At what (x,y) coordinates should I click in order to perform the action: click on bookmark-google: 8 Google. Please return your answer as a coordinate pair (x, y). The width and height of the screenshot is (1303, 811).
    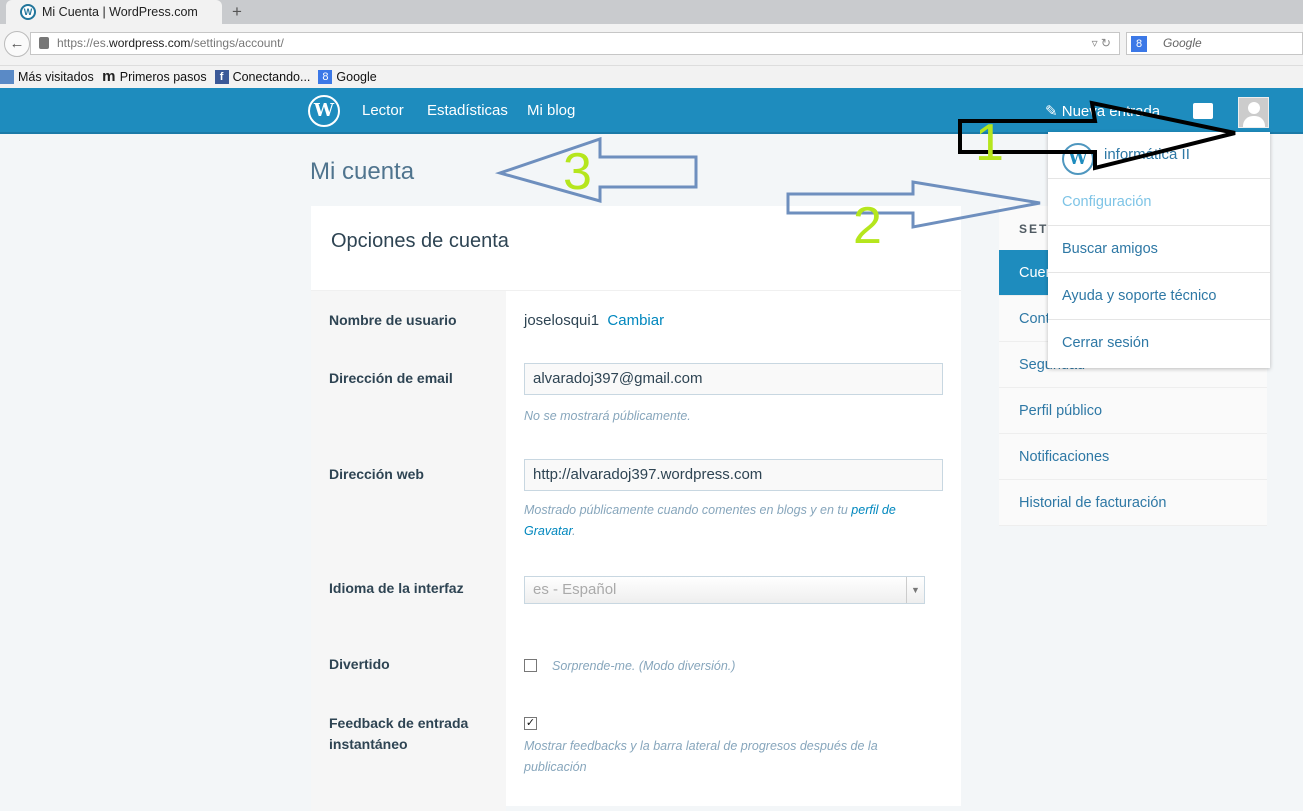
    Looking at the image, I should click on (347, 77).